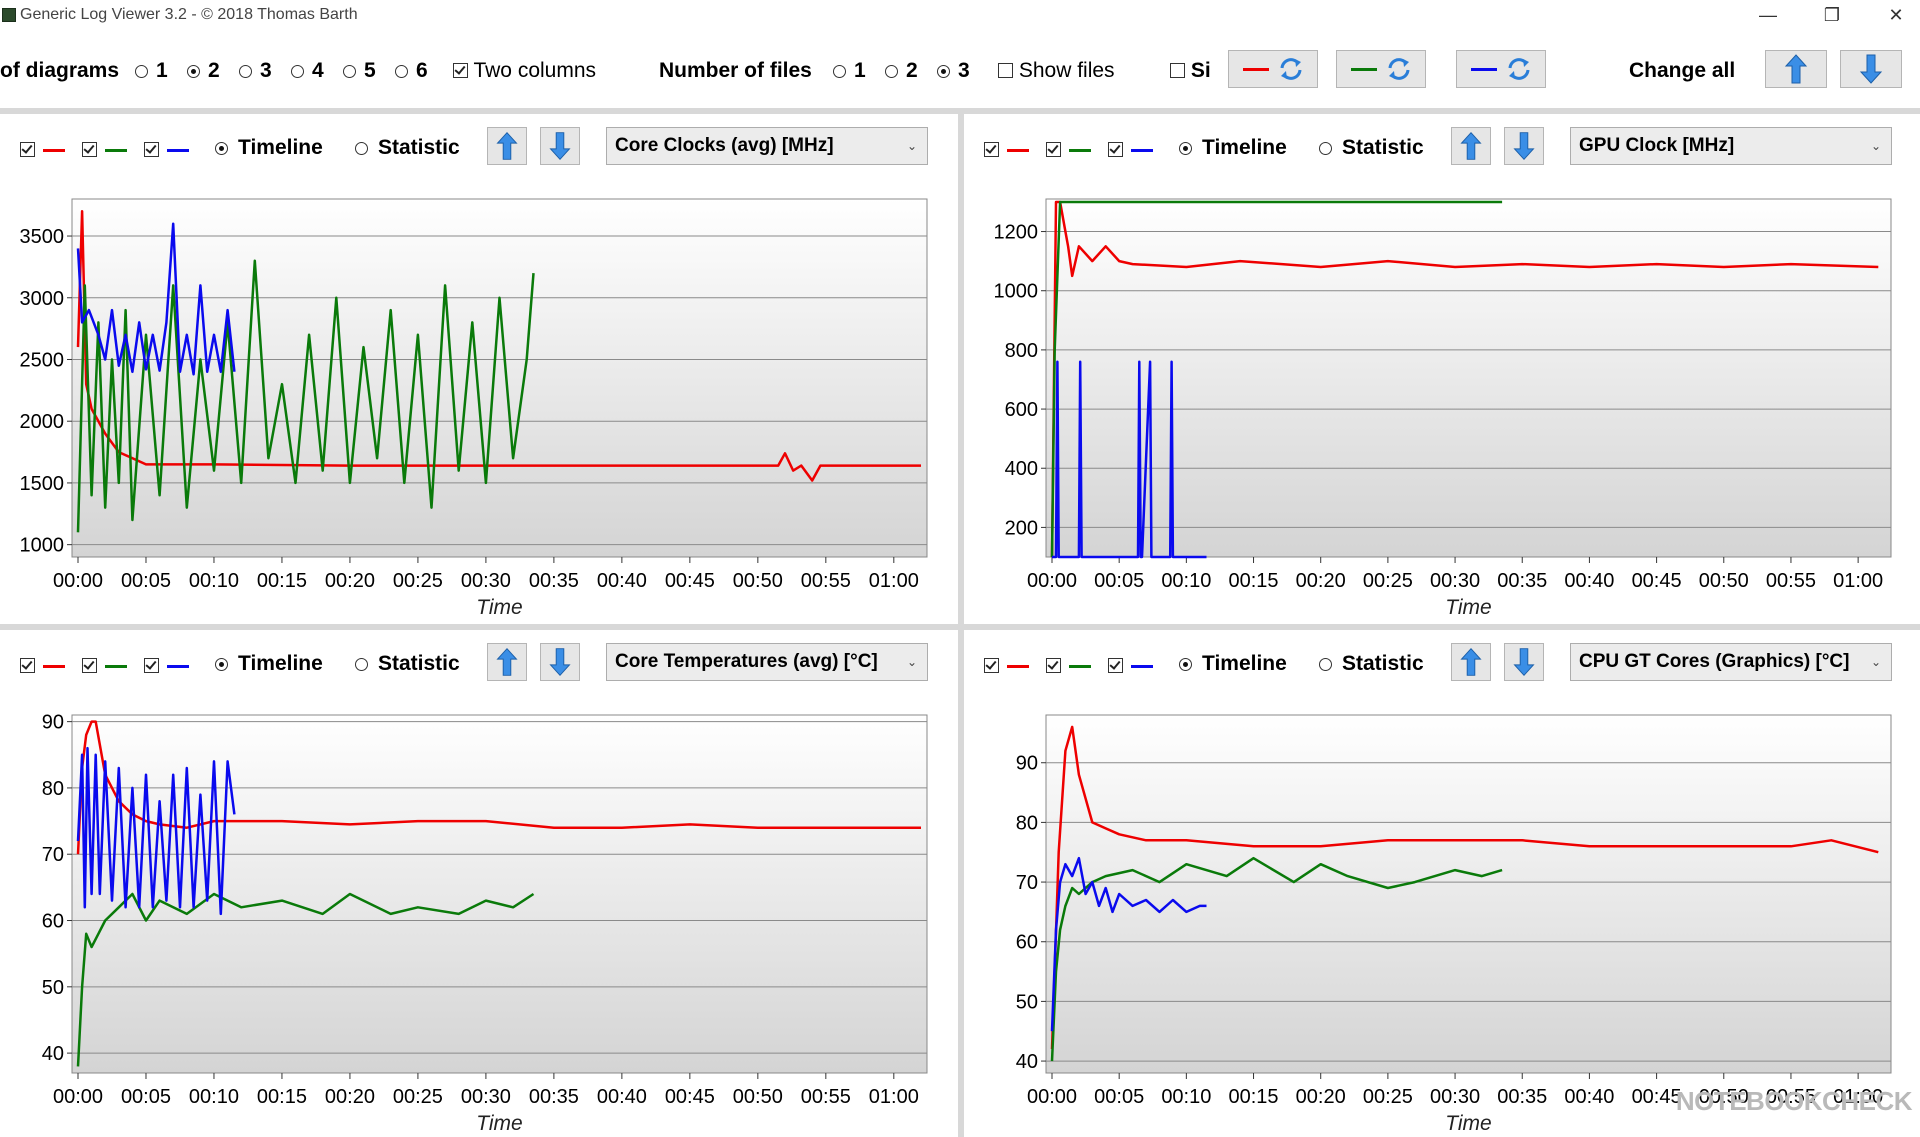 The image size is (1920, 1137). What do you see at coordinates (1190, 71) in the screenshot?
I see `si-checkbox: Si` at bounding box center [1190, 71].